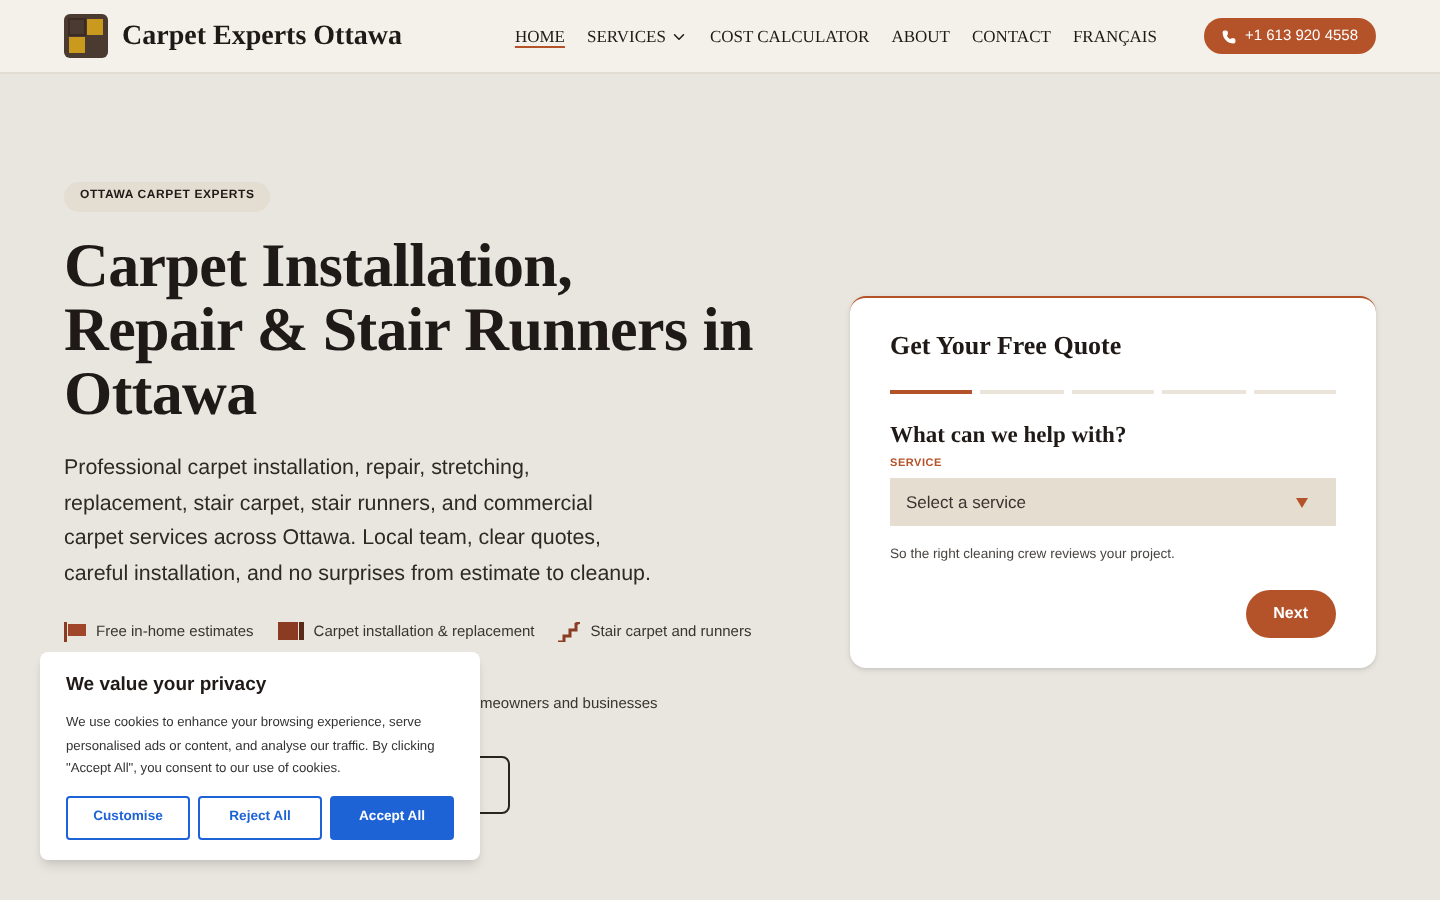  I want to click on nav-link: HOME, so click(539, 36).